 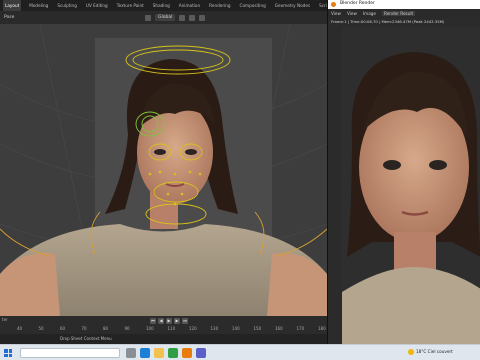 I want to click on timeline-tick-120: 120, so click(x=193, y=328).